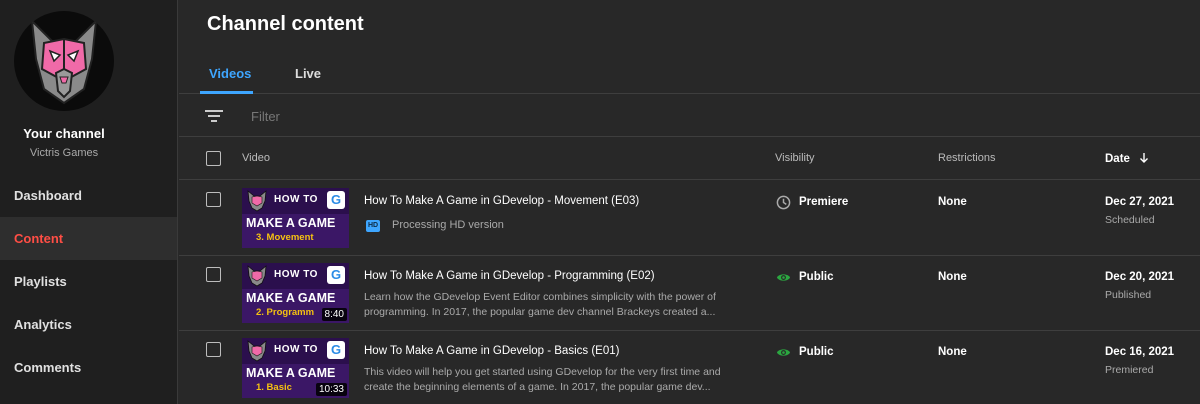  I want to click on sidebar-item-playlists: Playlists, so click(88, 281).